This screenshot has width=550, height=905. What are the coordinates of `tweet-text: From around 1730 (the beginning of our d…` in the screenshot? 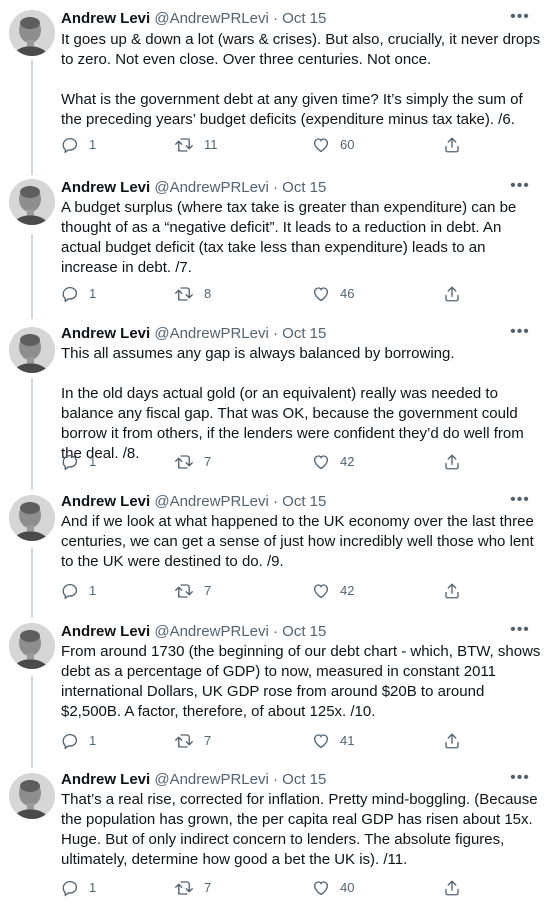 It's located at (301, 682).